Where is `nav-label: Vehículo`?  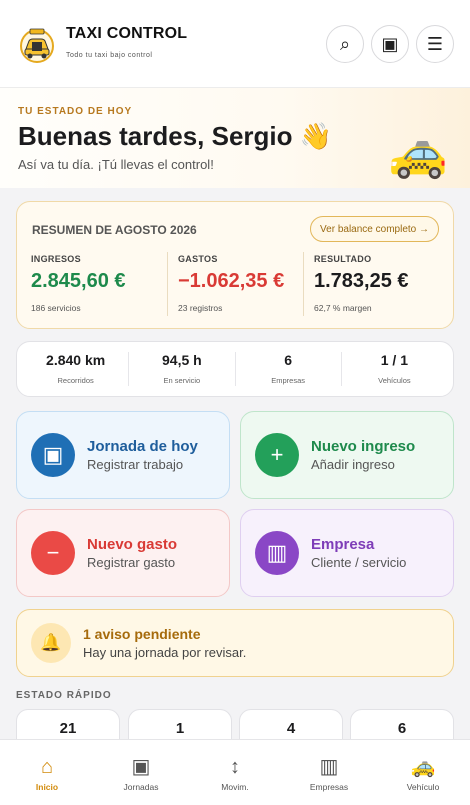 nav-label: Vehículo is located at coordinates (423, 787).